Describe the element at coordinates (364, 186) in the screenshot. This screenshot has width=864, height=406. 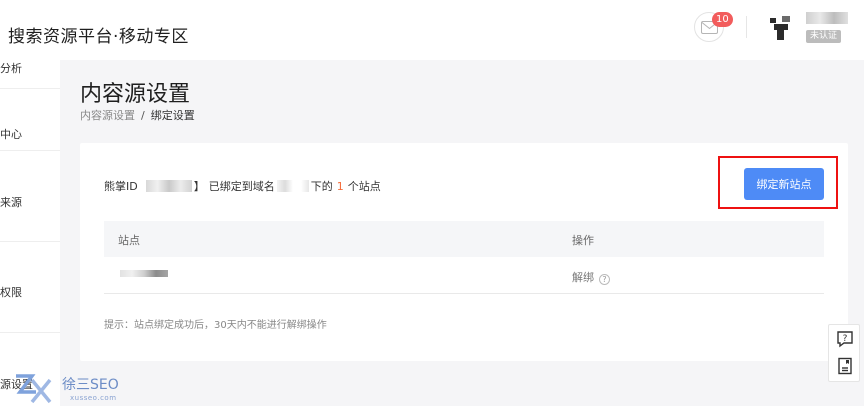
I see `site-count-suffix: 个站点` at that location.